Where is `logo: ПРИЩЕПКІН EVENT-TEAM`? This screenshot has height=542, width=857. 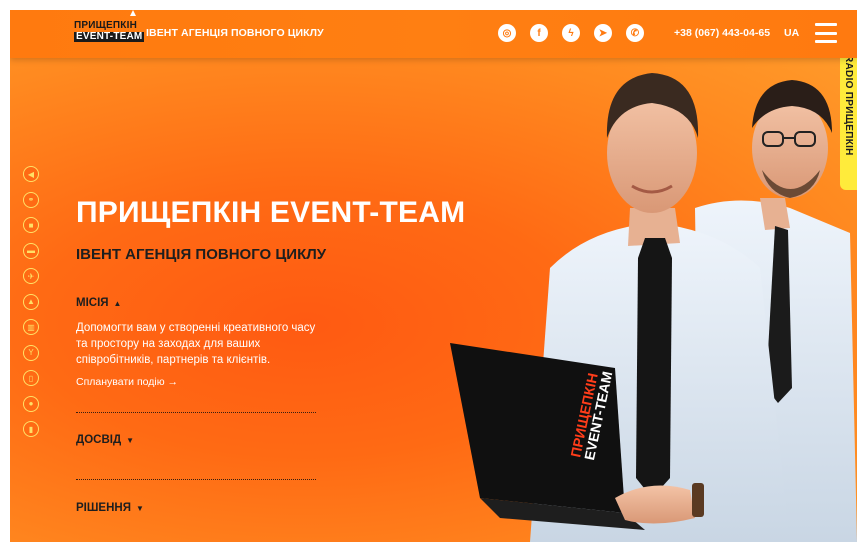
logo: ПРИЩЕПКІН EVENT-TEAM is located at coordinates (109, 31).